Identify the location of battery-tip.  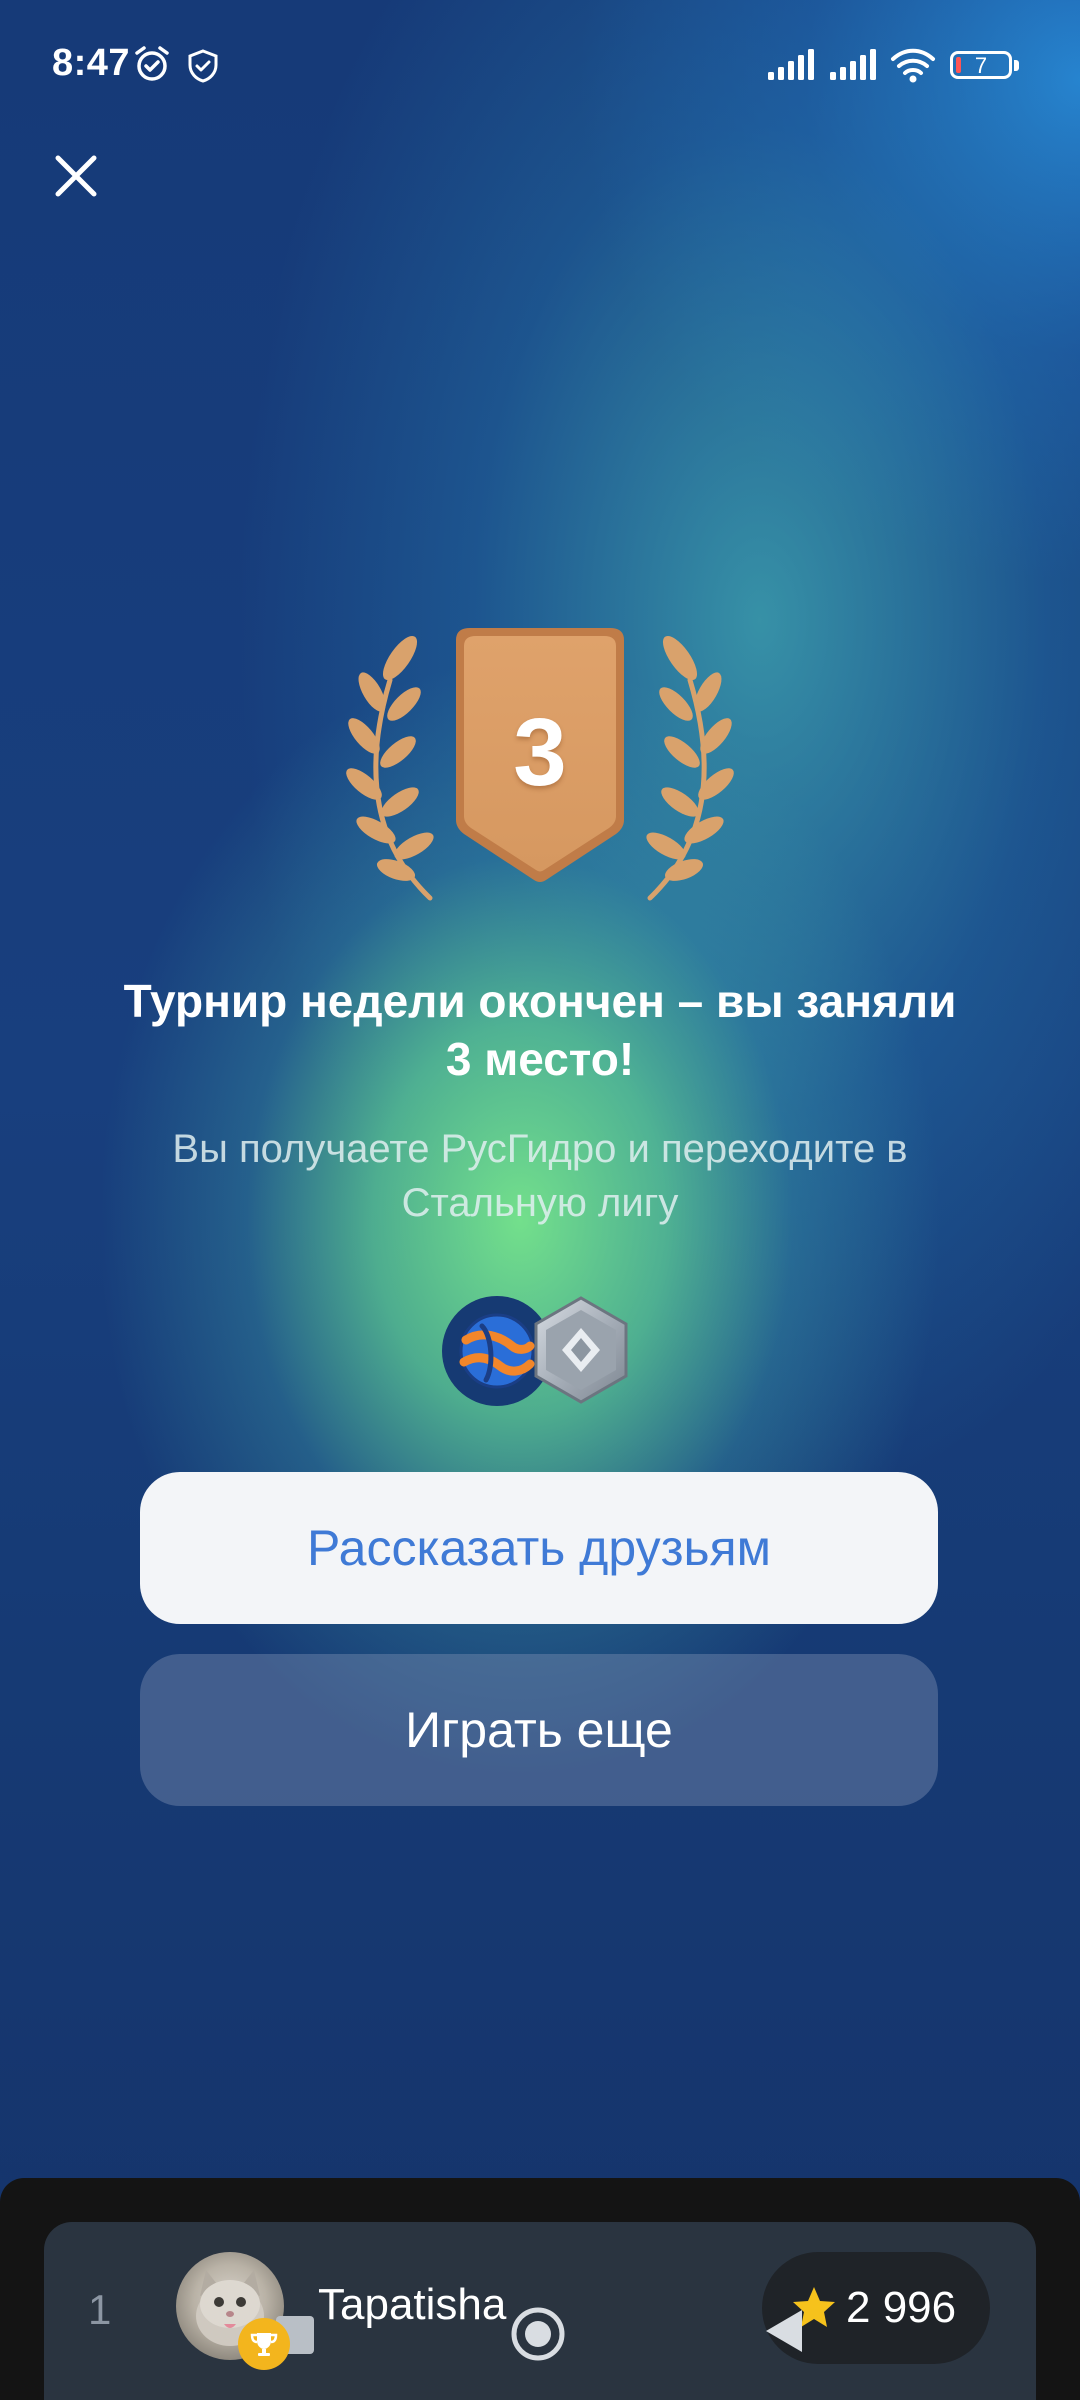
(1016, 65).